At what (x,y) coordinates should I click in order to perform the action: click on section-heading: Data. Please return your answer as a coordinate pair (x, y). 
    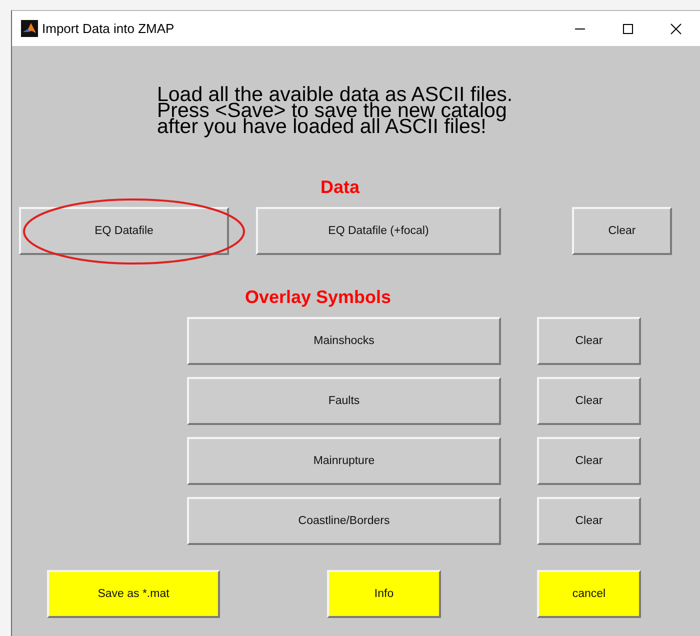
    Looking at the image, I should click on (340, 187).